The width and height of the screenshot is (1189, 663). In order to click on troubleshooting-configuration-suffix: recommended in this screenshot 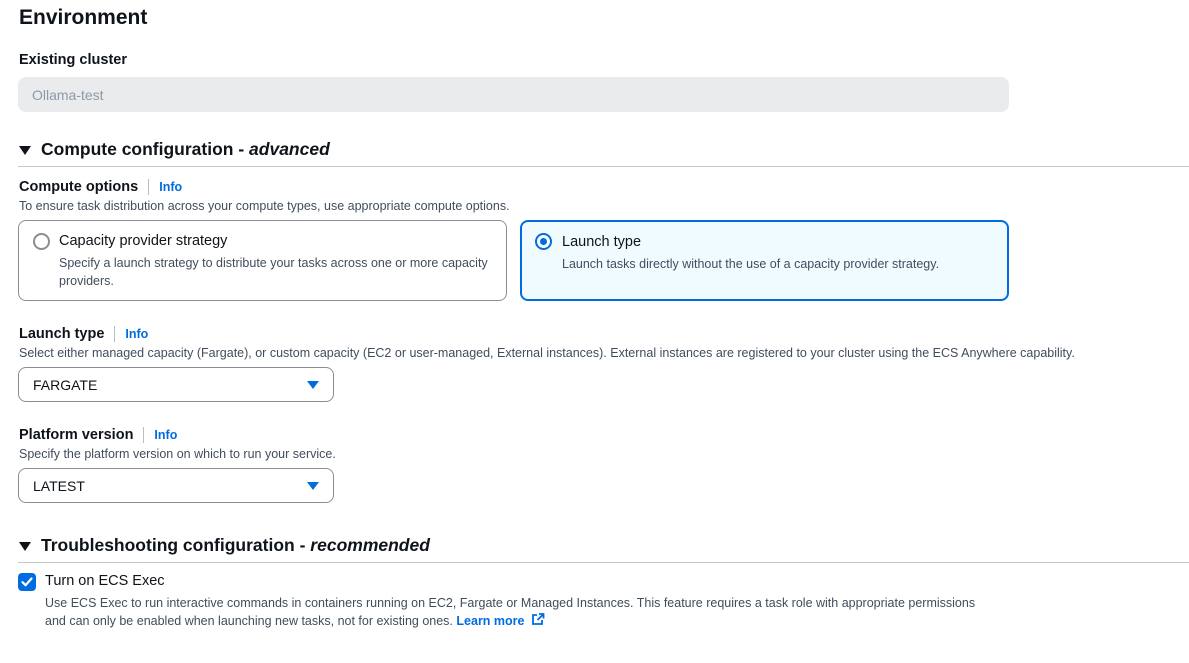, I will do `click(370, 545)`.